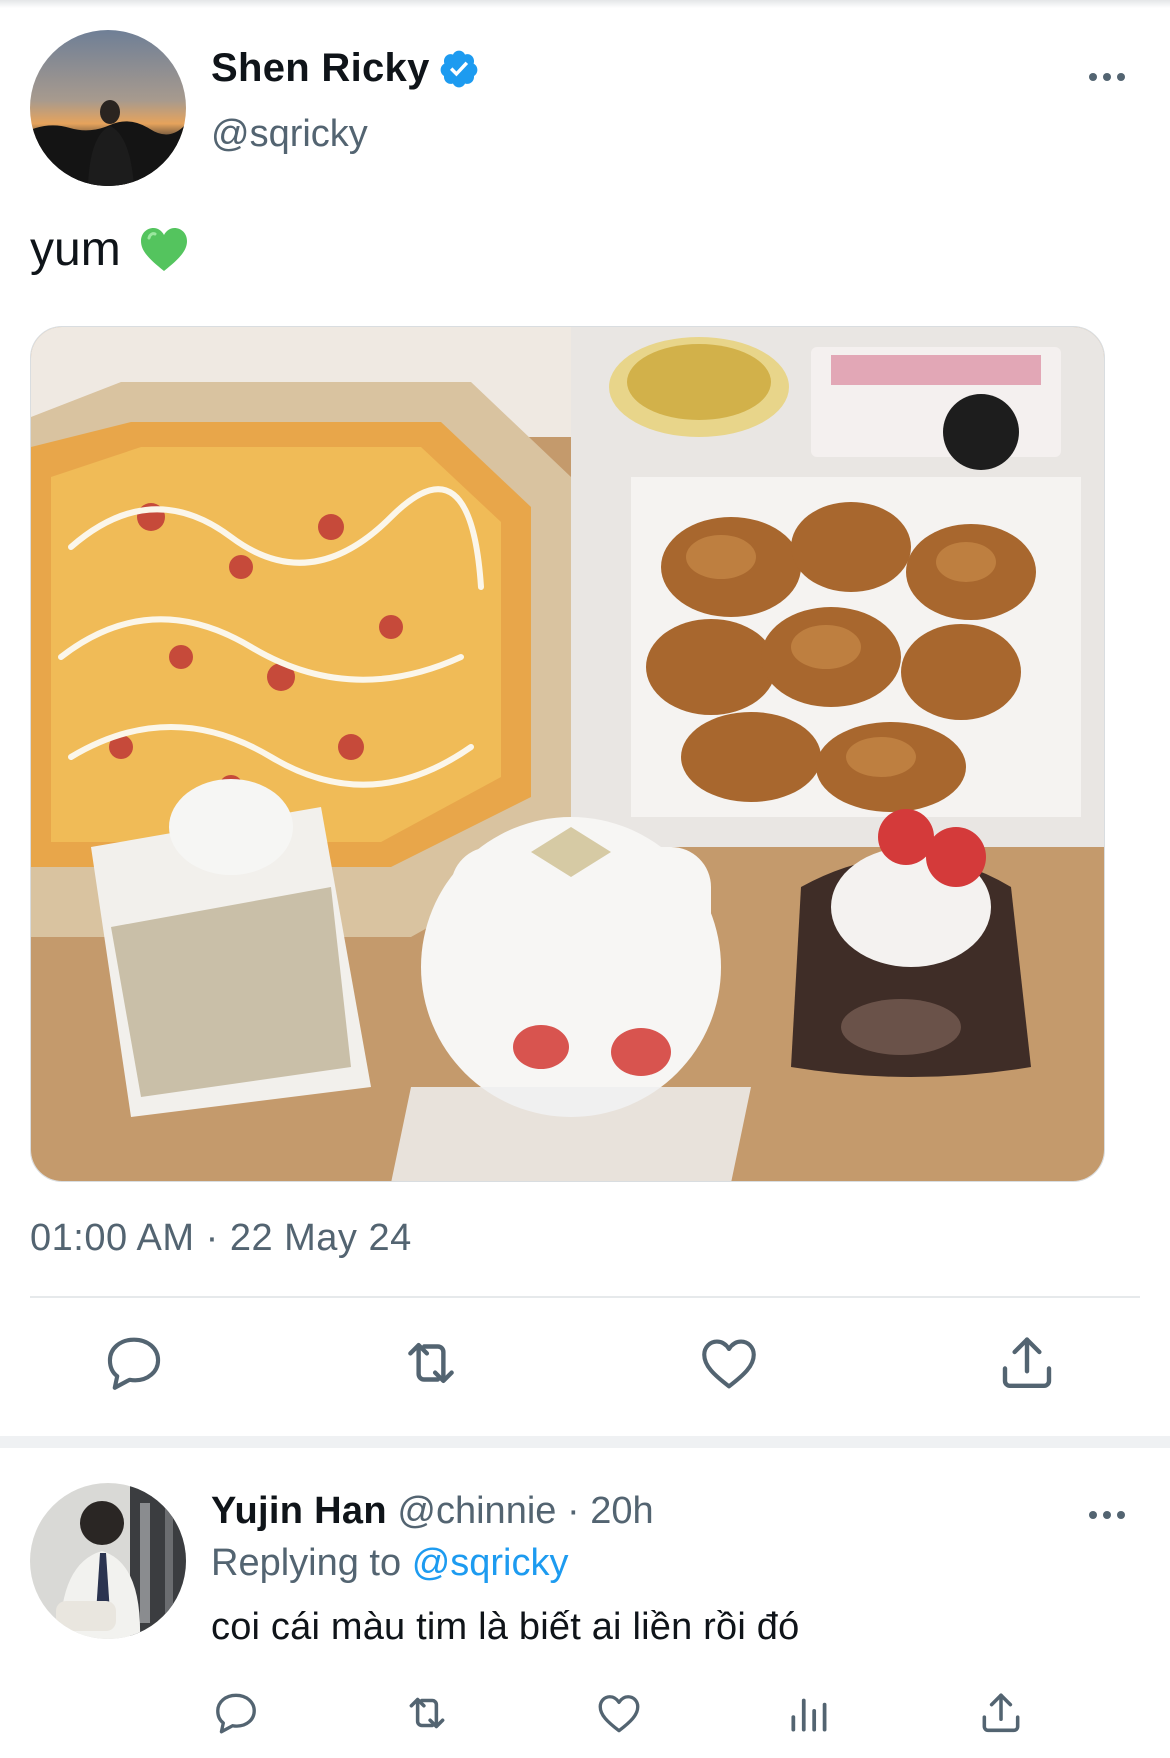  I want to click on reply-action-bar, so click(585, 1718).